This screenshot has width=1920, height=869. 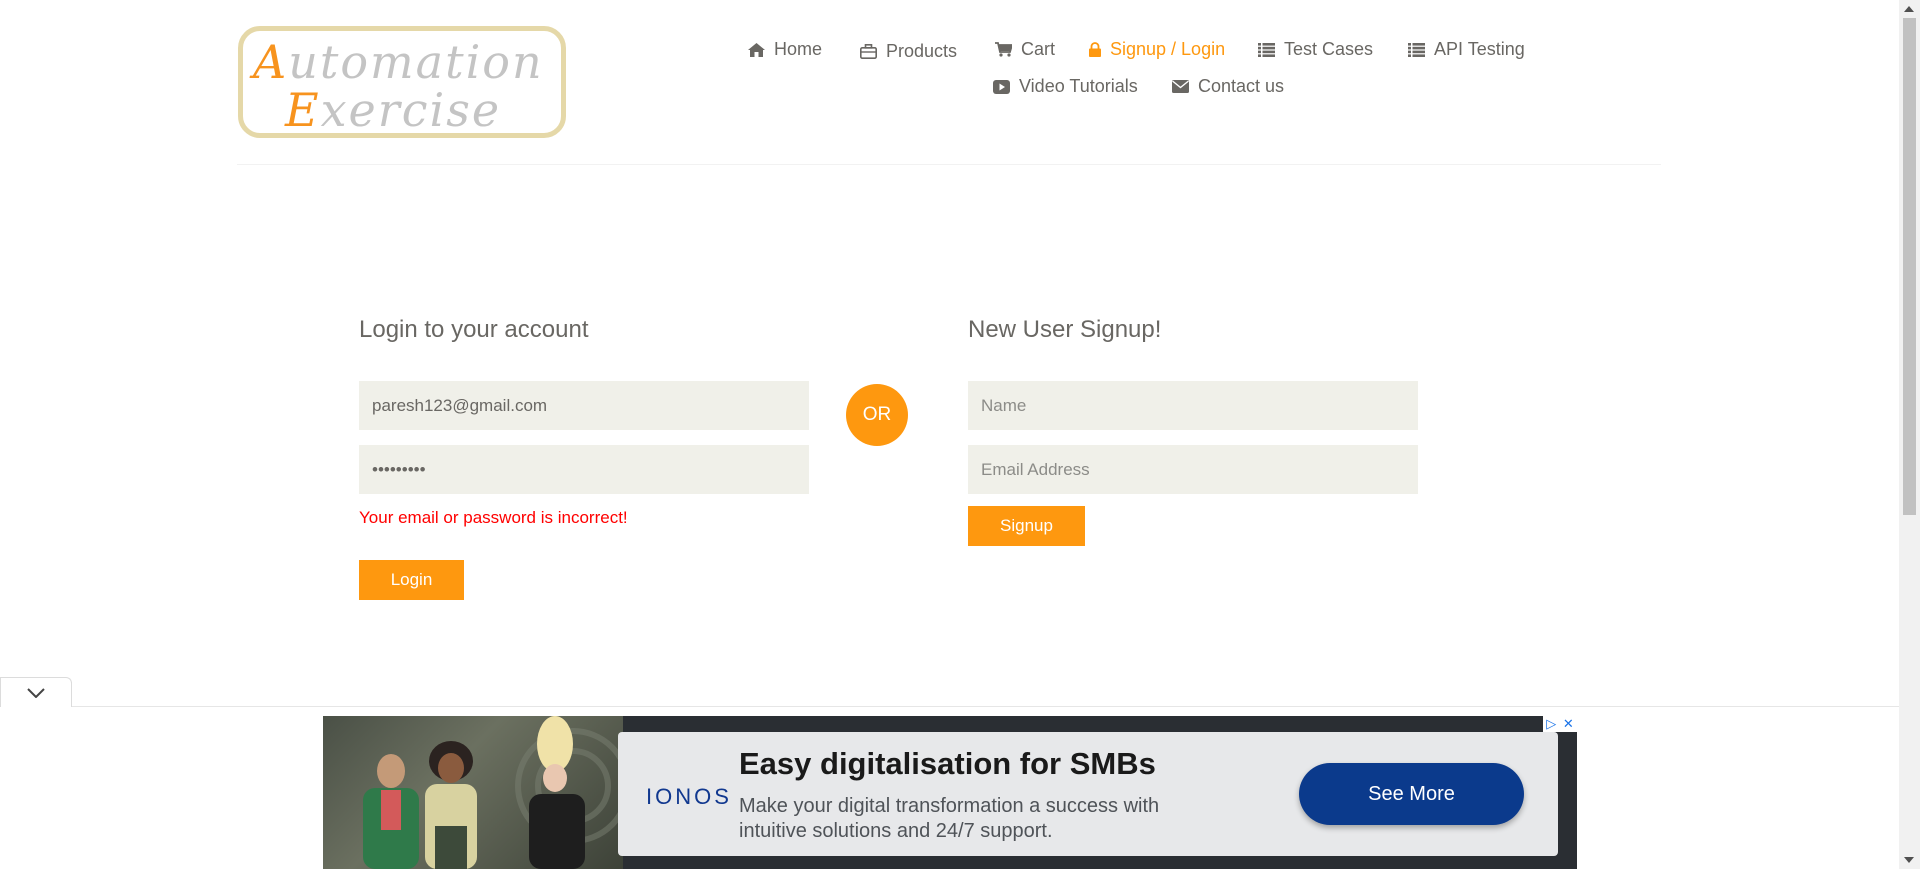 What do you see at coordinates (474, 329) in the screenshot?
I see `login-title: Login to your account` at bounding box center [474, 329].